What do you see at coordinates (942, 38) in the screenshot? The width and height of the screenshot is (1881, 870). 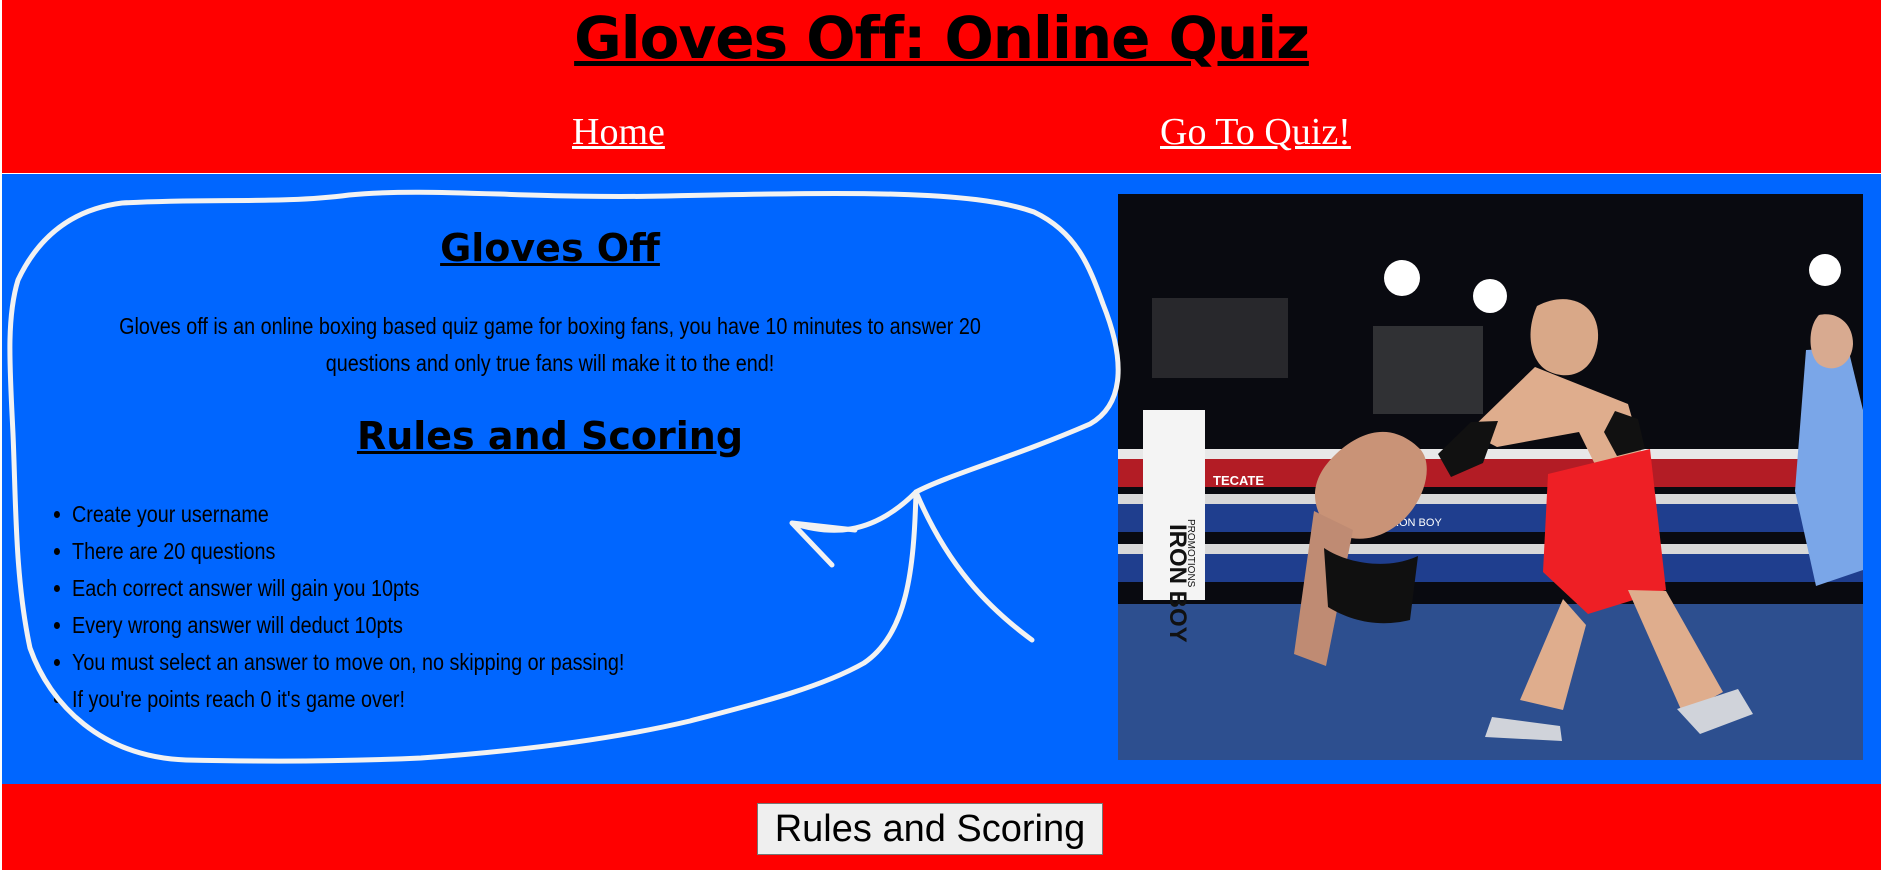 I see `site-title: Gloves Off: Online Quiz` at bounding box center [942, 38].